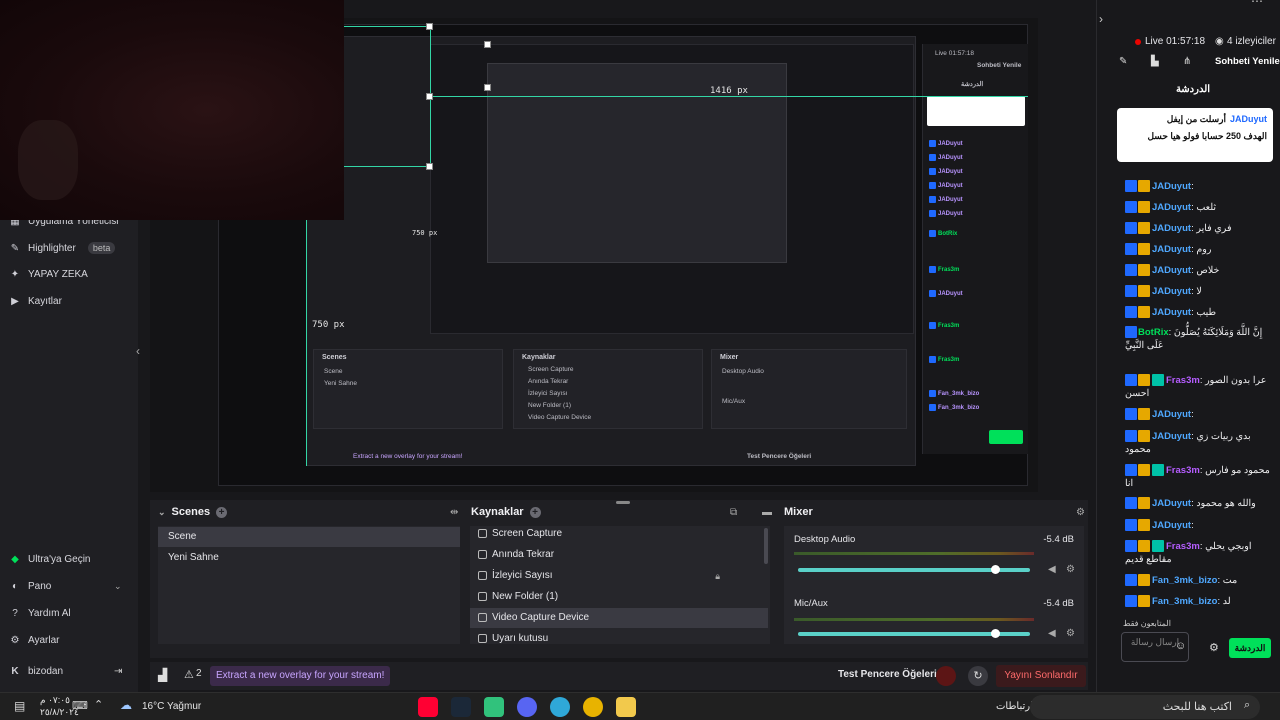 The height and width of the screenshot is (720, 1280). I want to click on drag-handle, so click(623, 502).